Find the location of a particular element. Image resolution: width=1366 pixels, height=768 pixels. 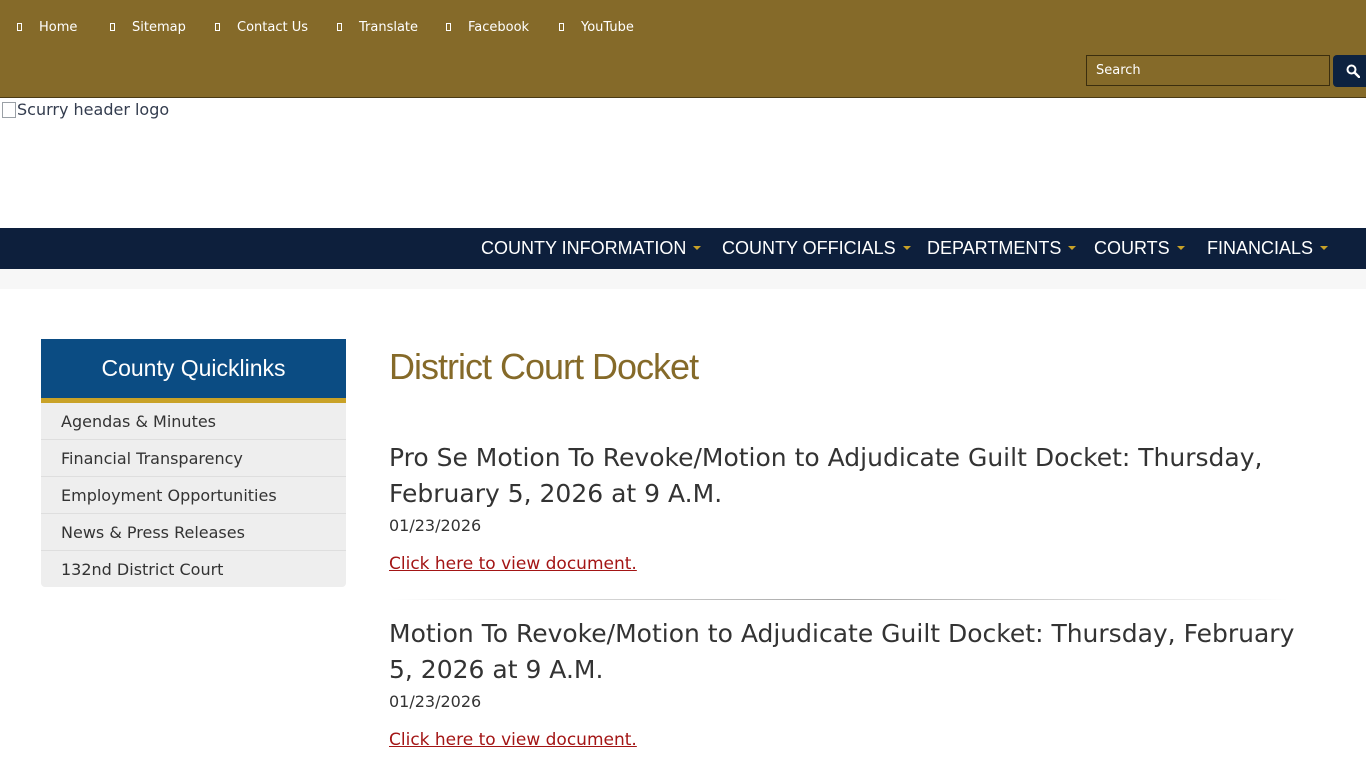

home-link: Home is located at coordinates (47, 27).